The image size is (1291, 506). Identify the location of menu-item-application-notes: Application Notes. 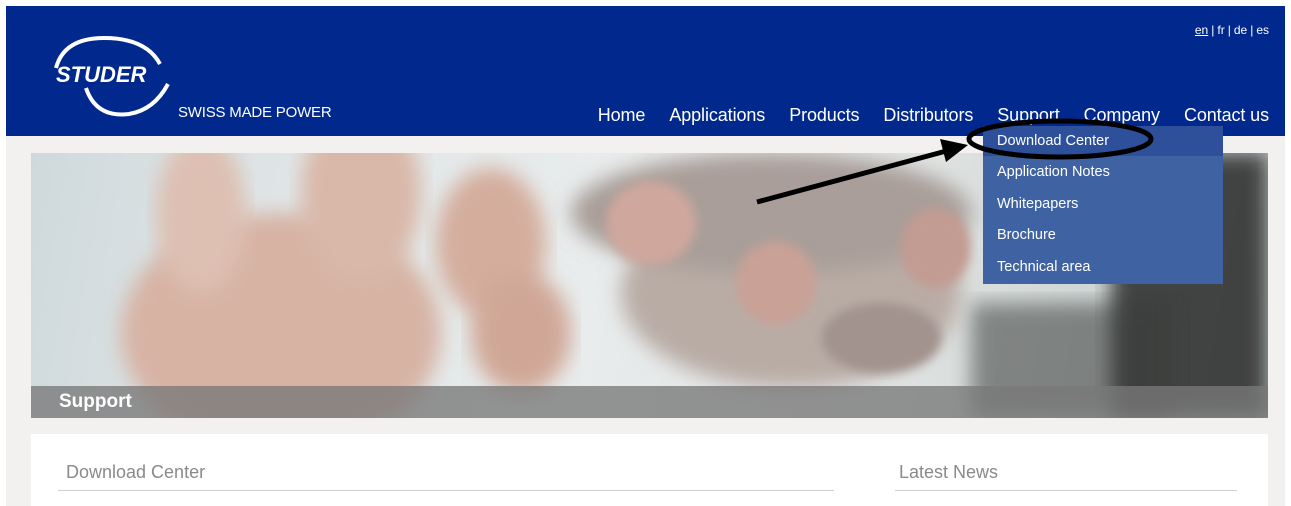
(1053, 172).